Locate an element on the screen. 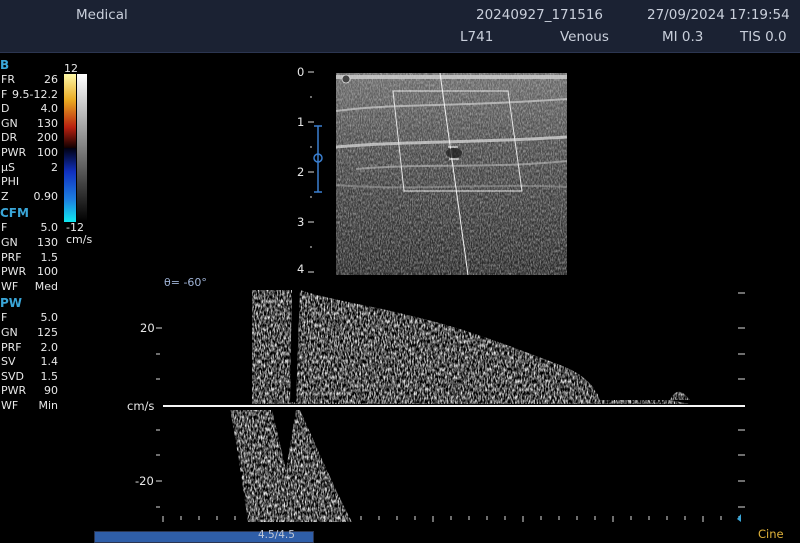 Image resolution: width=800 pixels, height=543 pixels. cine-position: 4.5/4.5 is located at coordinates (276, 535).